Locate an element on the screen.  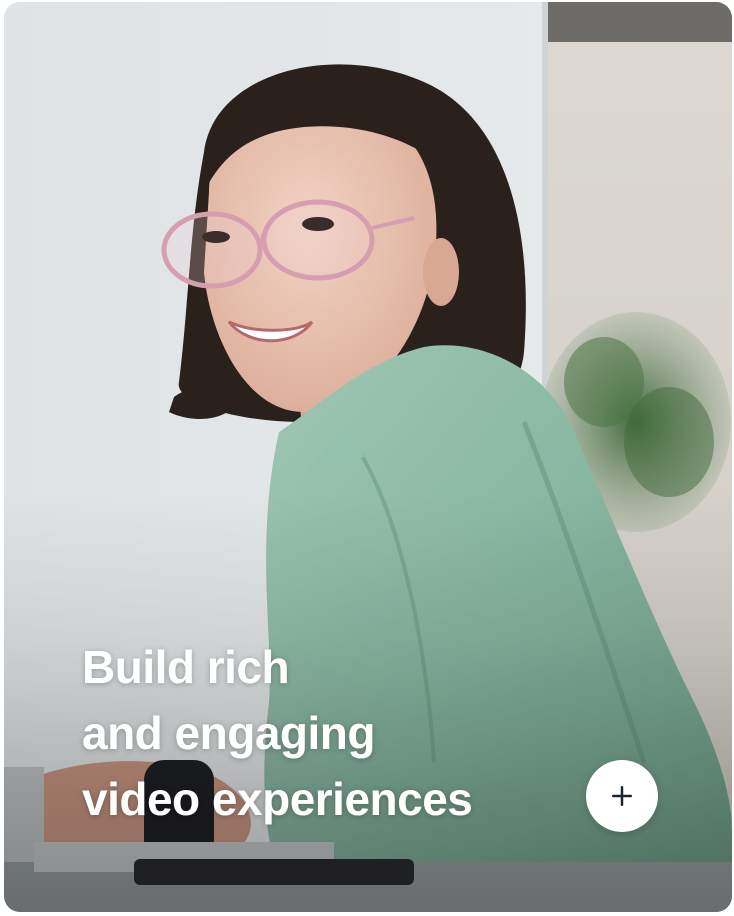
expand-button is located at coordinates (622, 796).